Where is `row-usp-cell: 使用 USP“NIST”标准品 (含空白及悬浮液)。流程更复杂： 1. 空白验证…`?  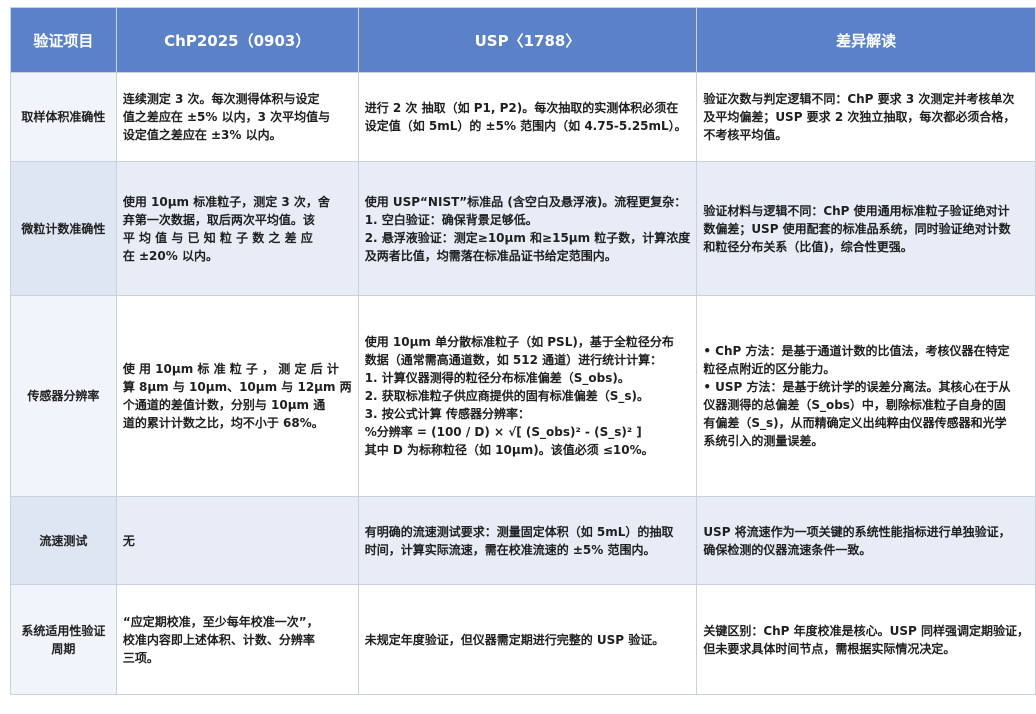 row-usp-cell: 使用 USP“NIST”标准品 (含空白及悬浮液)。流程更复杂： 1. 空白验证… is located at coordinates (527, 228).